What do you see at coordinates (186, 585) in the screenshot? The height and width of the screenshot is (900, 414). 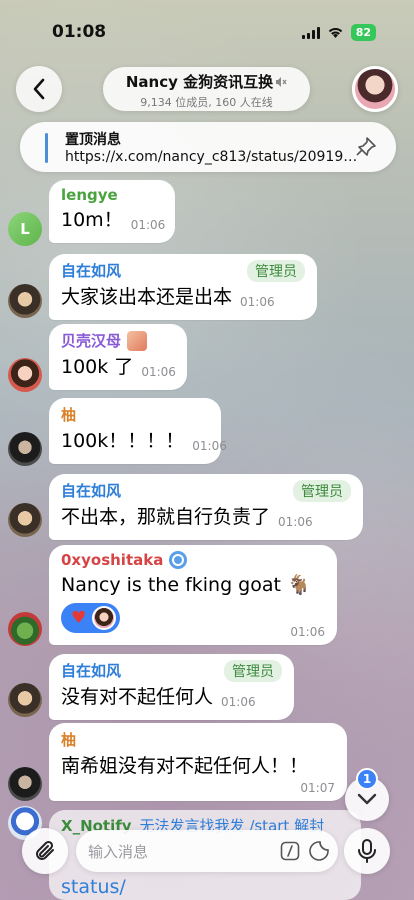 I see `message-body: Nancy is the fking goat 🐐` at bounding box center [186, 585].